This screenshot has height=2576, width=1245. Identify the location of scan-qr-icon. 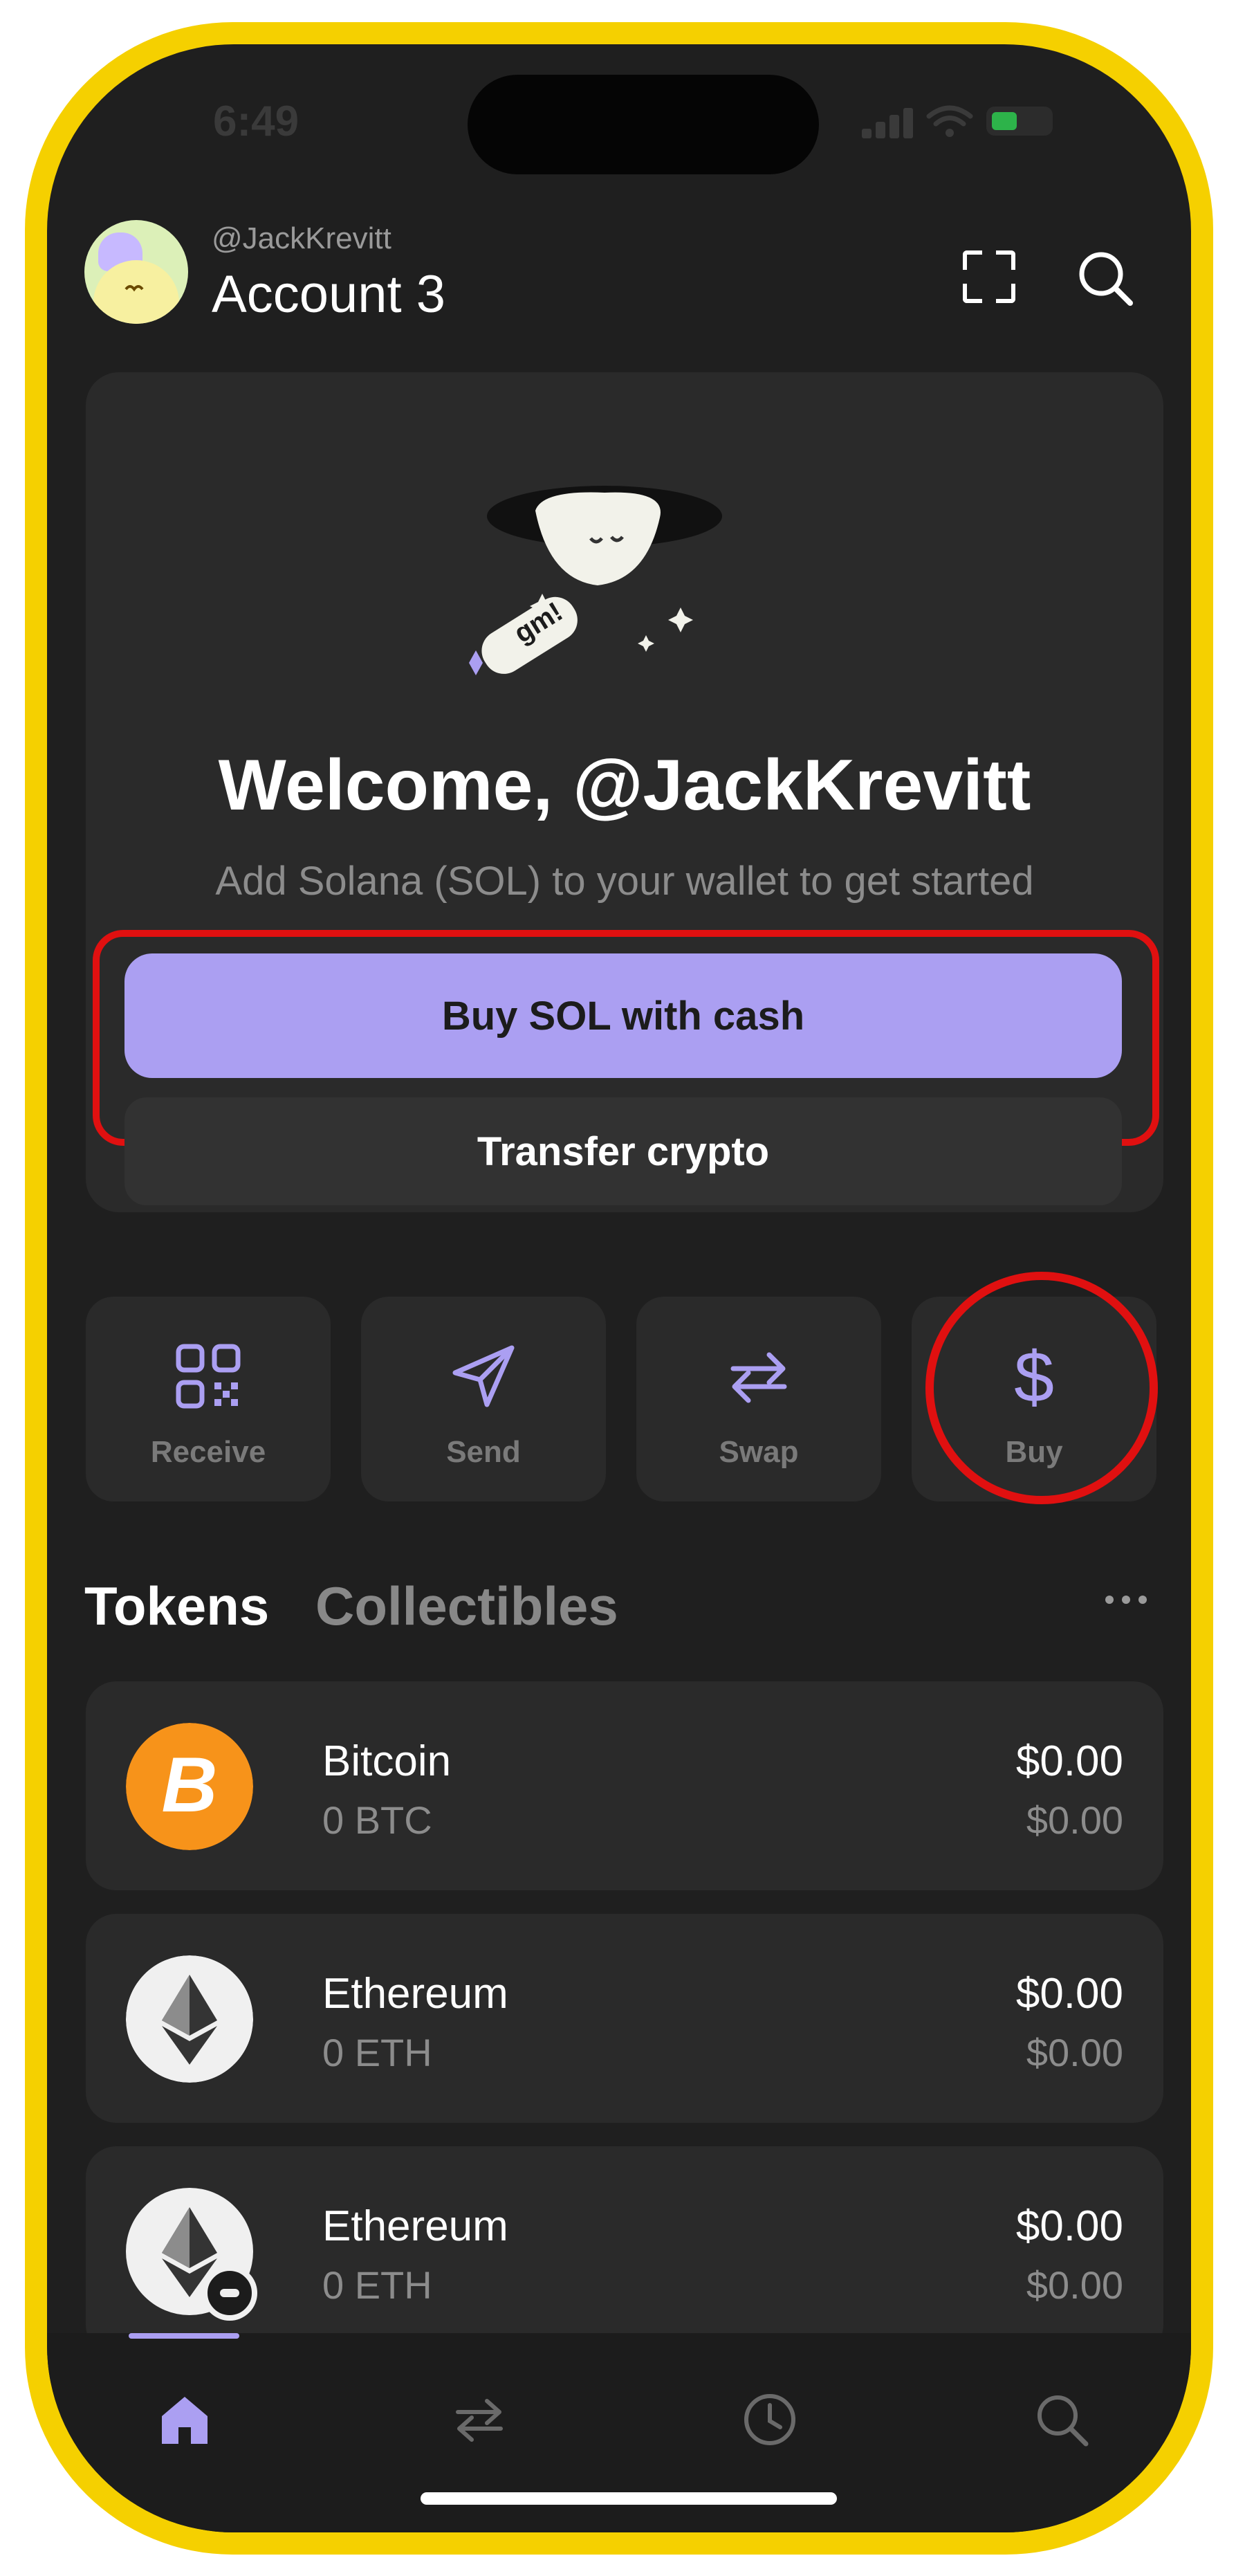
(989, 277).